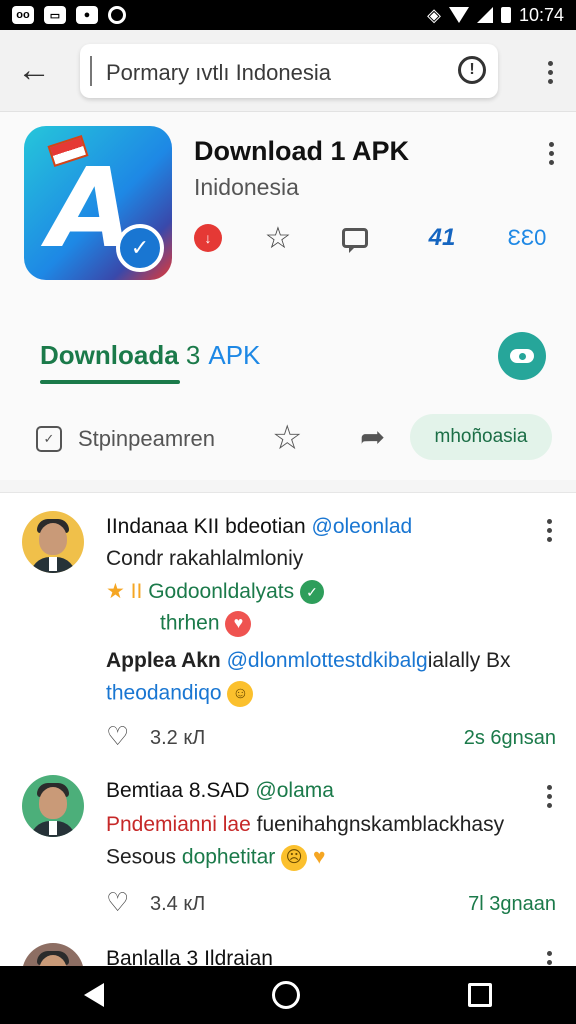 The width and height of the screenshot is (576, 1024). Describe the element at coordinates (288, 15) in the screenshot. I see `status-bar: oo ▭ ● ◈ 10:74` at that location.